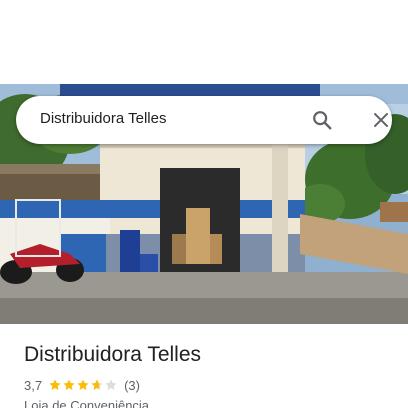 The height and width of the screenshot is (408, 408). I want to click on search-bar: Distribuidora Telles, so click(204, 120).